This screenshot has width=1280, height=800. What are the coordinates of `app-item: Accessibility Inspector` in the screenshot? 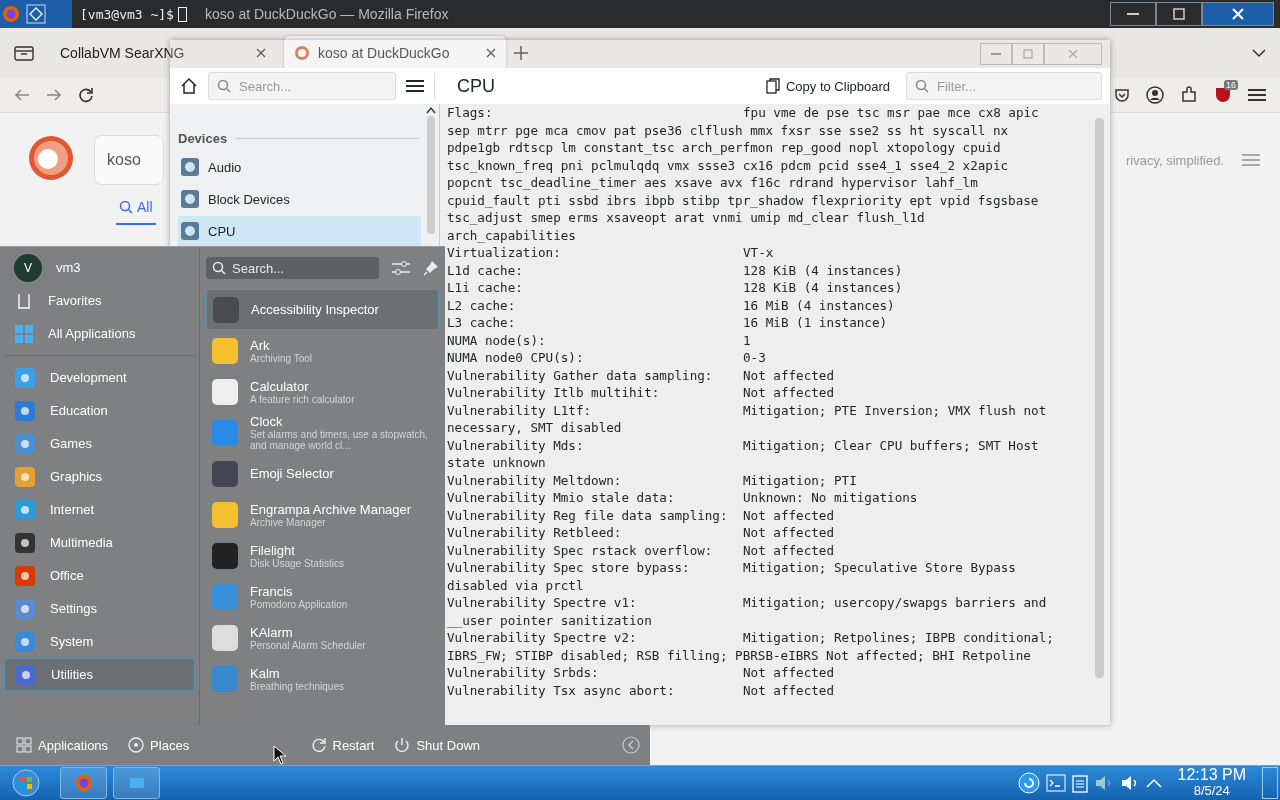 It's located at (322, 309).